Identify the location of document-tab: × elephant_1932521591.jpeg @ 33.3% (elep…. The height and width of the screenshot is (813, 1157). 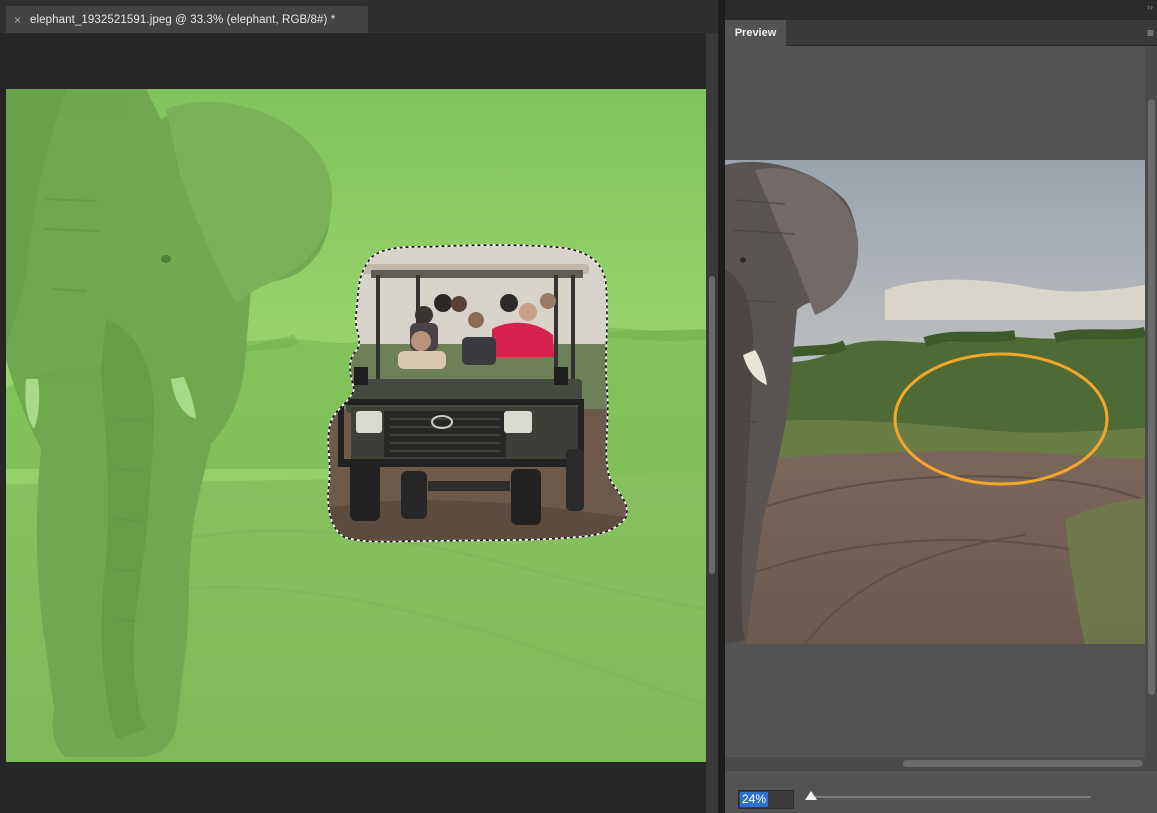
(187, 19).